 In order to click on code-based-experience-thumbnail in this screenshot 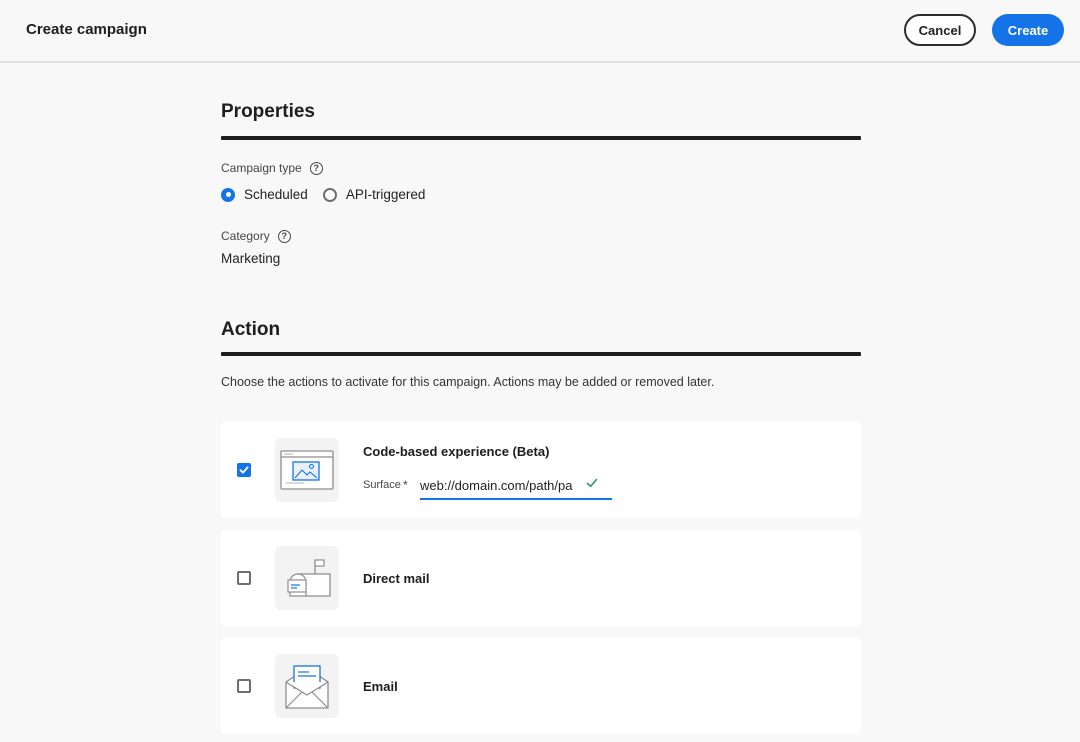, I will do `click(307, 470)`.